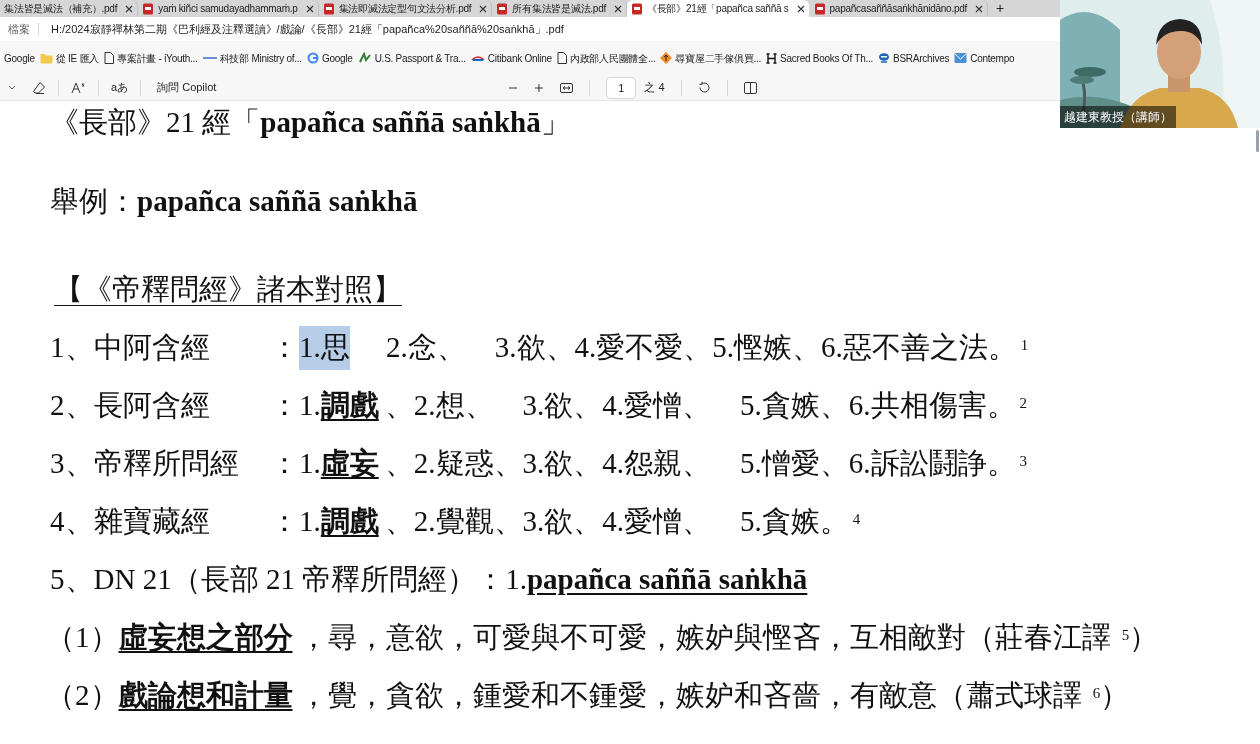 Image resolution: width=1260 pixels, height=744 pixels. What do you see at coordinates (455, 522) in the screenshot?
I see `text-line: 4、雜寶藏經 ：1.調戲 、2.覺觀、3.欲、4.愛憎、 5.貪嫉。$^{4}$` at bounding box center [455, 522].